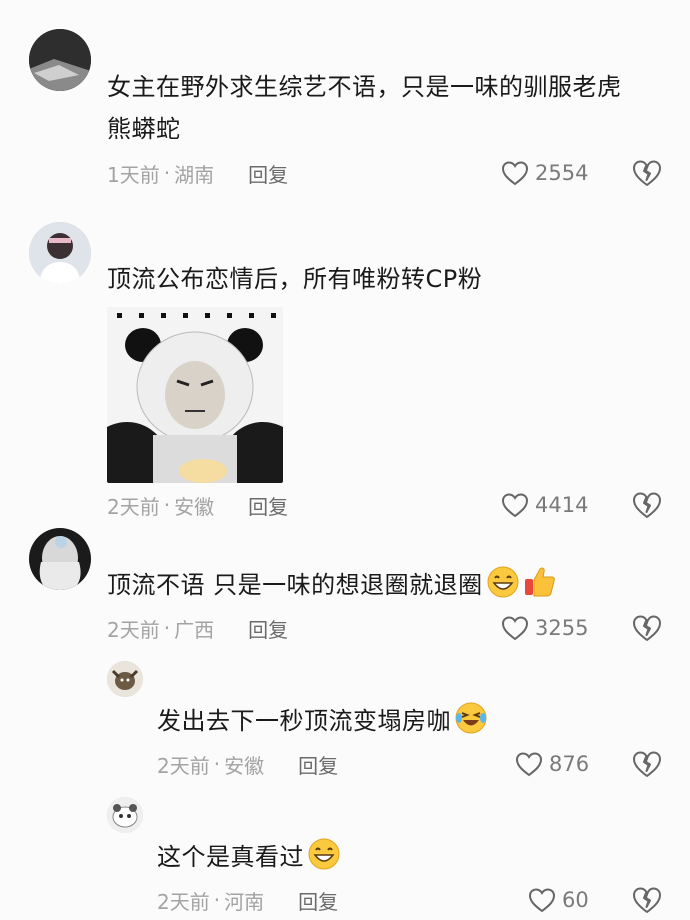  What do you see at coordinates (539, 582) in the screenshot?
I see `thumbs-up-emoji` at bounding box center [539, 582].